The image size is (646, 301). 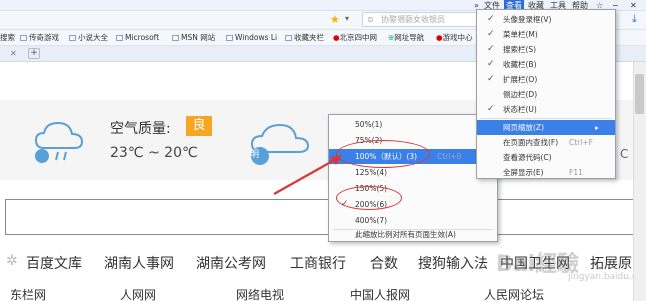 What do you see at coordinates (546, 64) in the screenshot?
I see `view-favbar-item: ✓ 收藏栏(B)` at bounding box center [546, 64].